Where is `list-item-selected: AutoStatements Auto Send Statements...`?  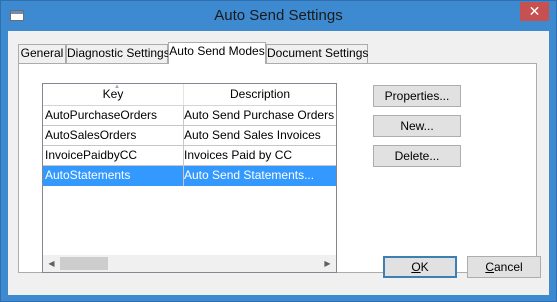 list-item-selected: AutoStatements Auto Send Statements... is located at coordinates (189, 176).